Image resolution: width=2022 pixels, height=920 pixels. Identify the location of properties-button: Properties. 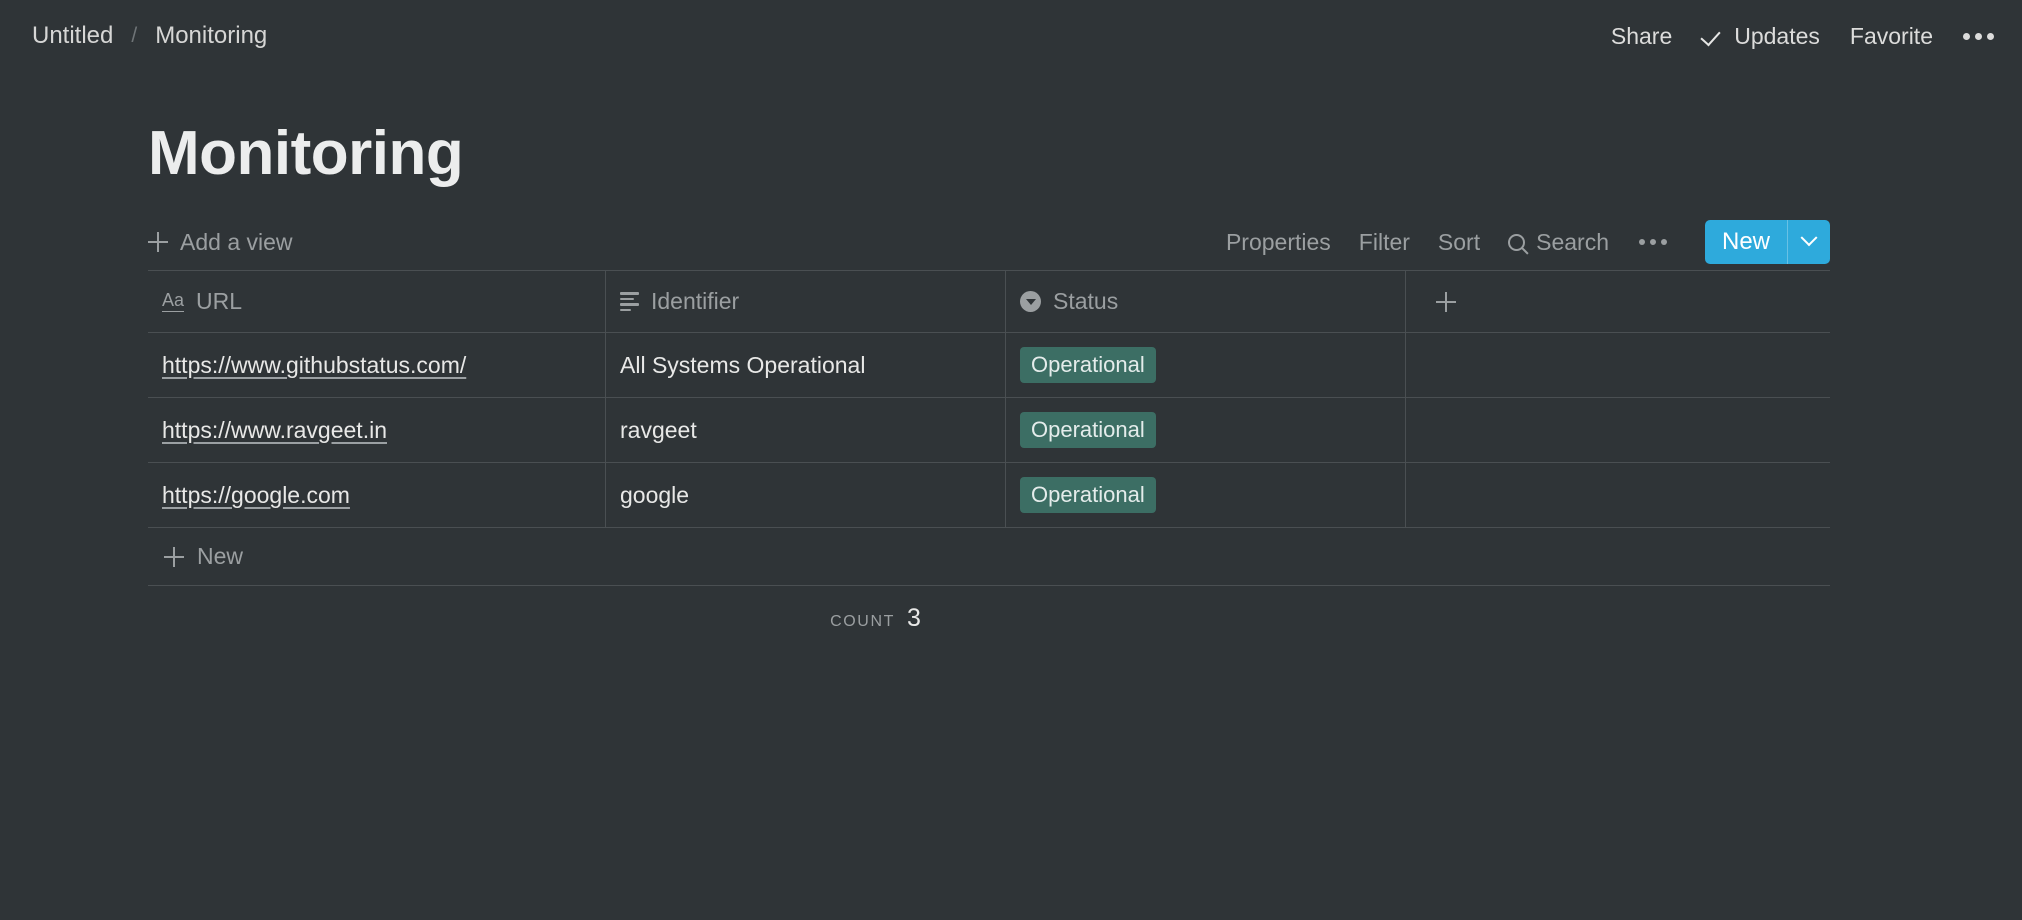
(1278, 242).